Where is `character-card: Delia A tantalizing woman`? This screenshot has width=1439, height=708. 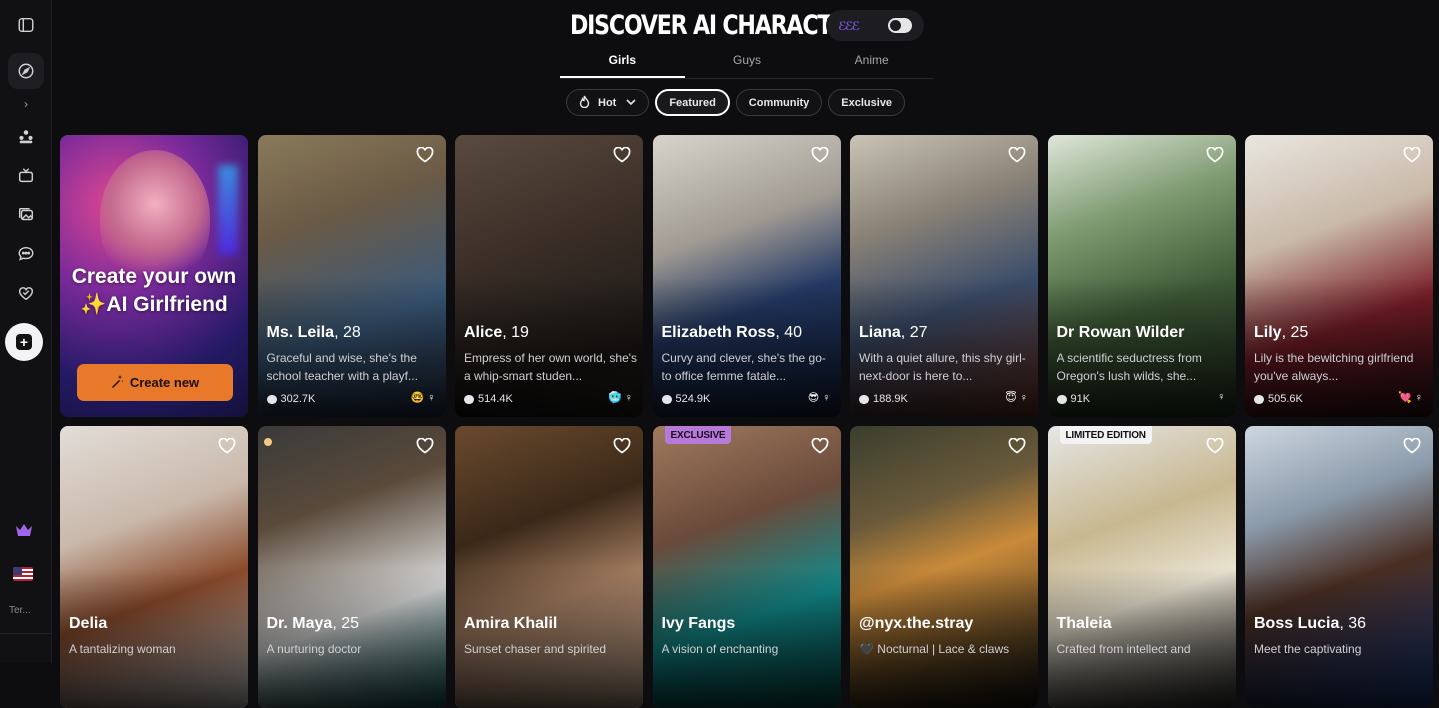 character-card: Delia A tantalizing woman is located at coordinates (154, 567).